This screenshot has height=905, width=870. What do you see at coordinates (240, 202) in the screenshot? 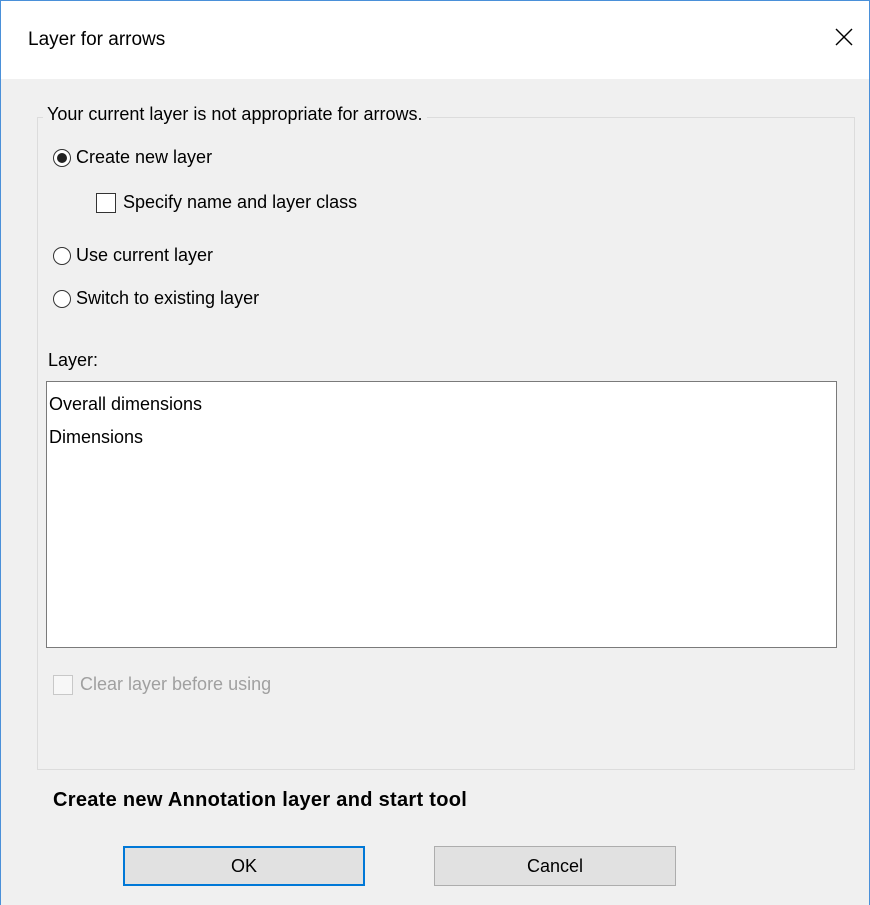
I see `checkbox-label: Specify name and layer class` at bounding box center [240, 202].